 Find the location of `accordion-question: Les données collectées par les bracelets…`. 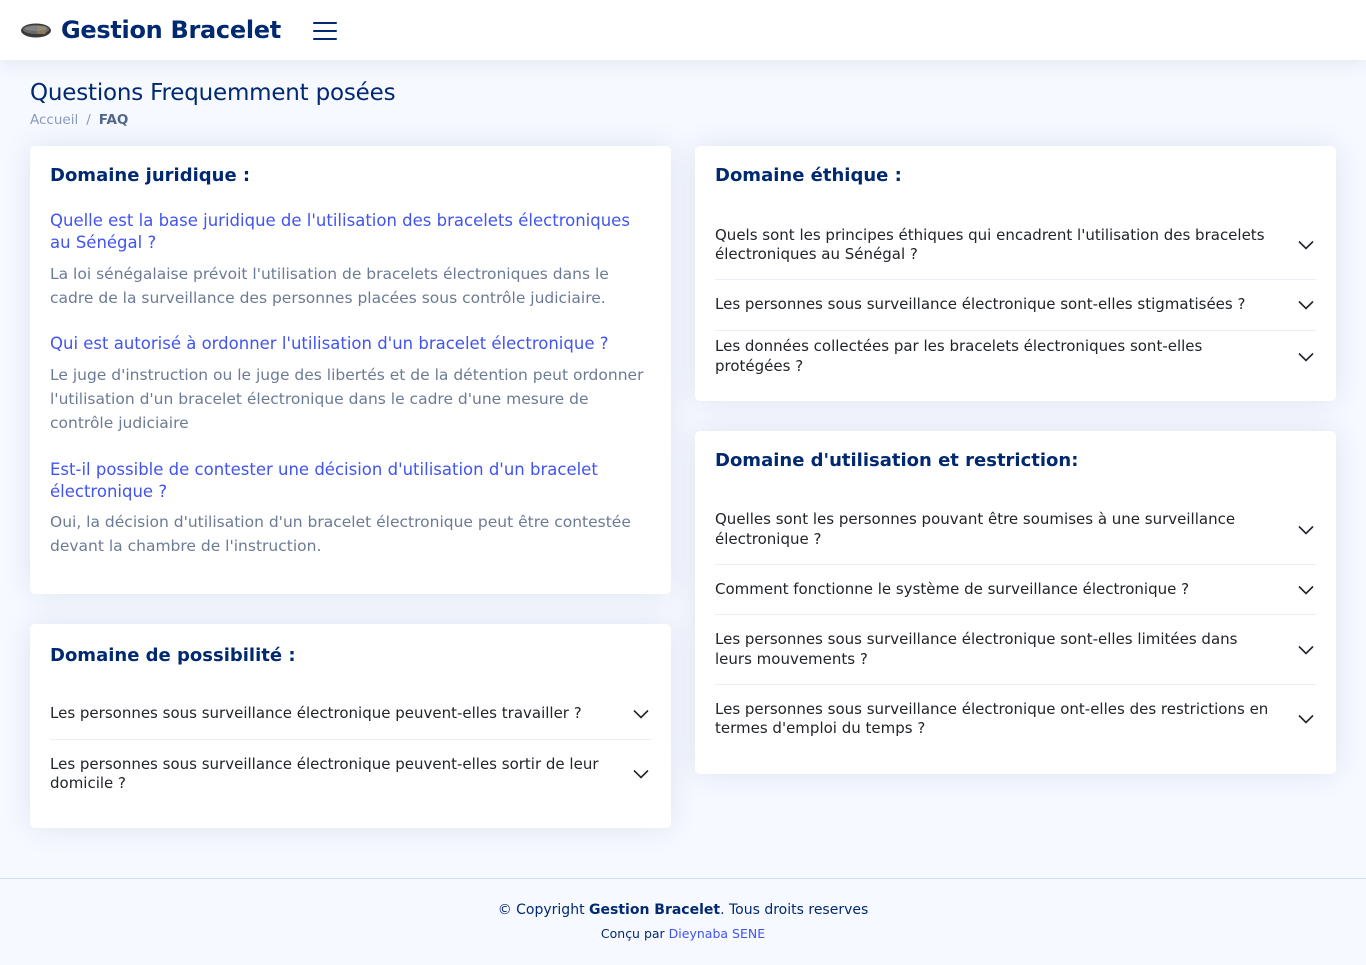

accordion-question: Les données collectées par les bracelets… is located at coordinates (959, 356).